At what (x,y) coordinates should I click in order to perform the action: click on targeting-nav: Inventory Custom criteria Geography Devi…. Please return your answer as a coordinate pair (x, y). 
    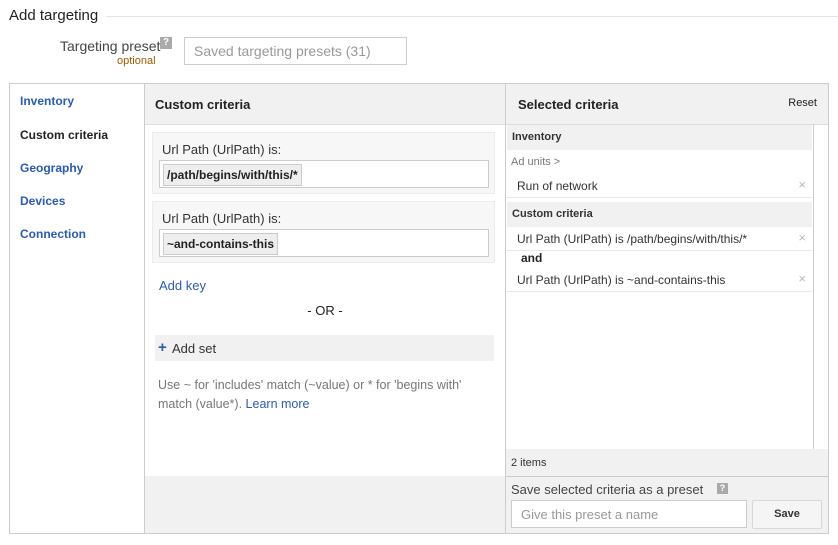
    Looking at the image, I should click on (77, 308).